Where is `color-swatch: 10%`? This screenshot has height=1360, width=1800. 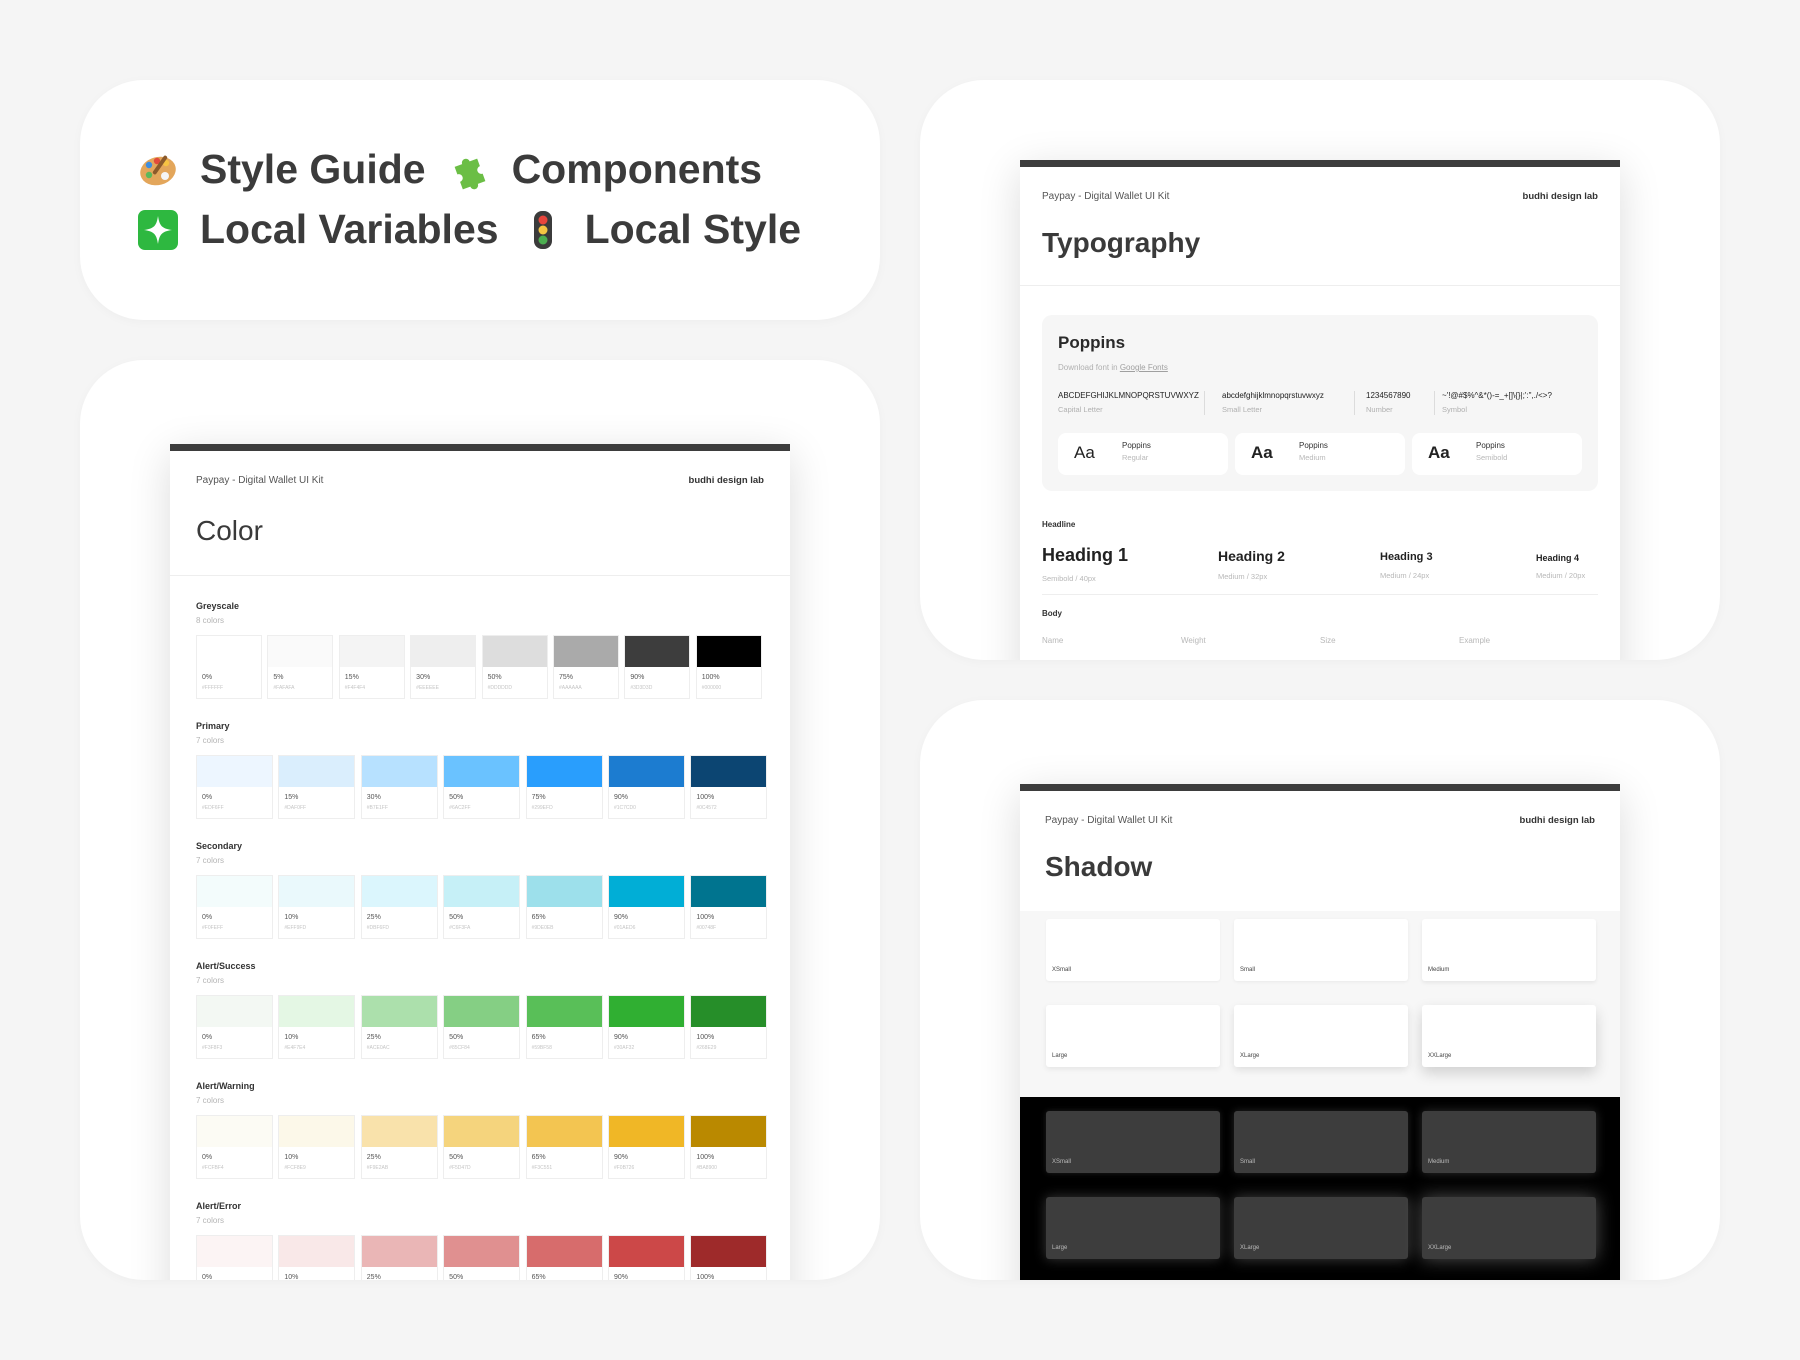 color-swatch: 10% is located at coordinates (317, 1257).